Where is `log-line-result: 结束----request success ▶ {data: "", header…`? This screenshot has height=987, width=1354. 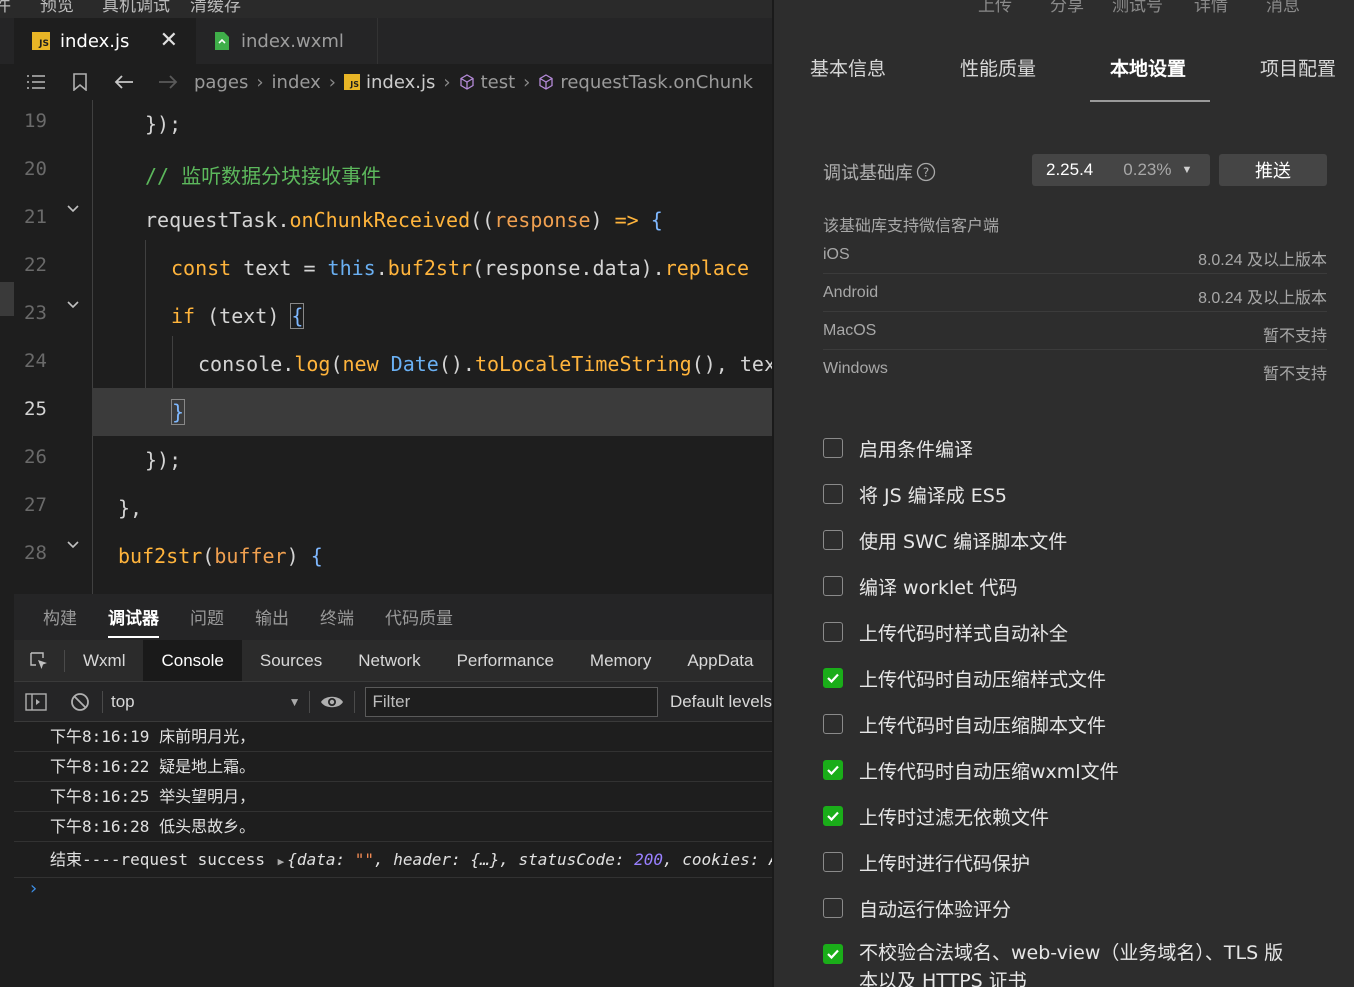
log-line-result: 结束----request success ▶ {data: "", header… is located at coordinates (393, 860).